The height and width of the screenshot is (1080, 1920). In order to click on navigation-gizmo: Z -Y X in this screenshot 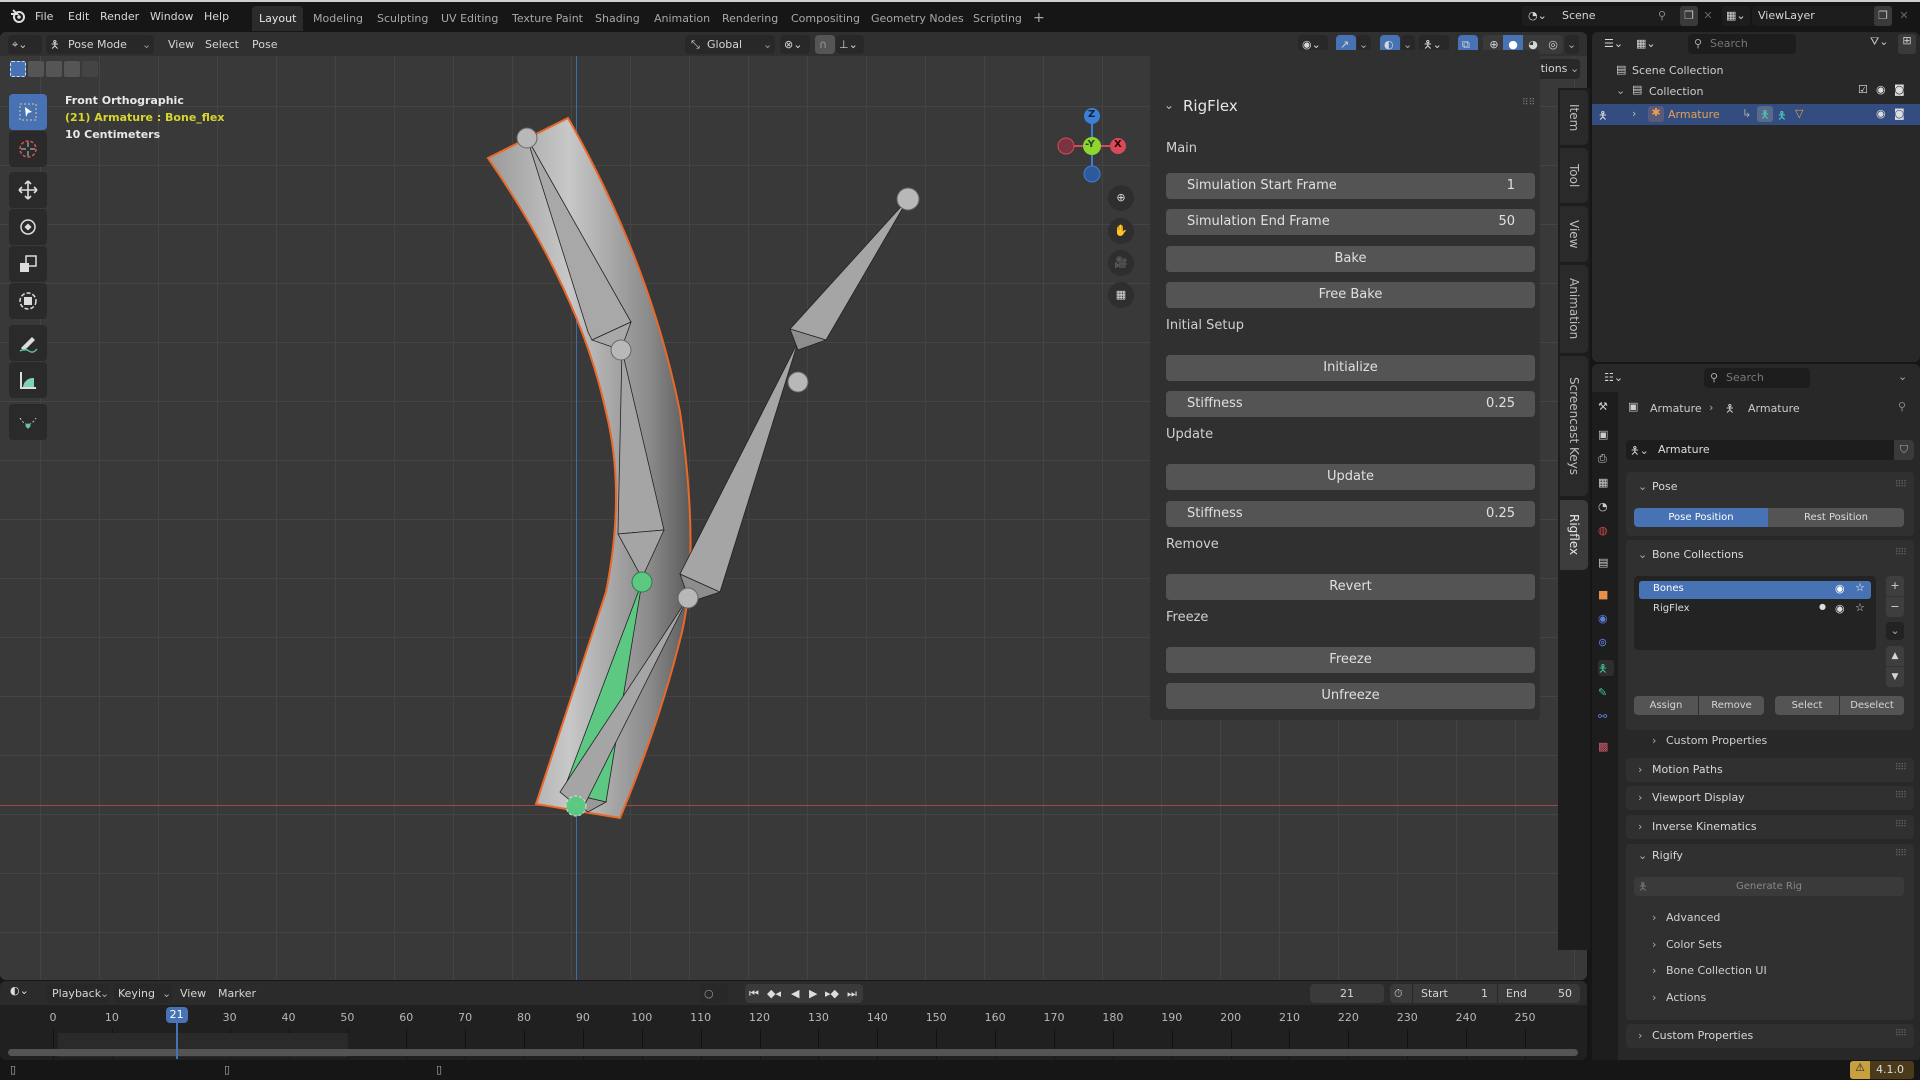, I will do `click(1092, 144)`.